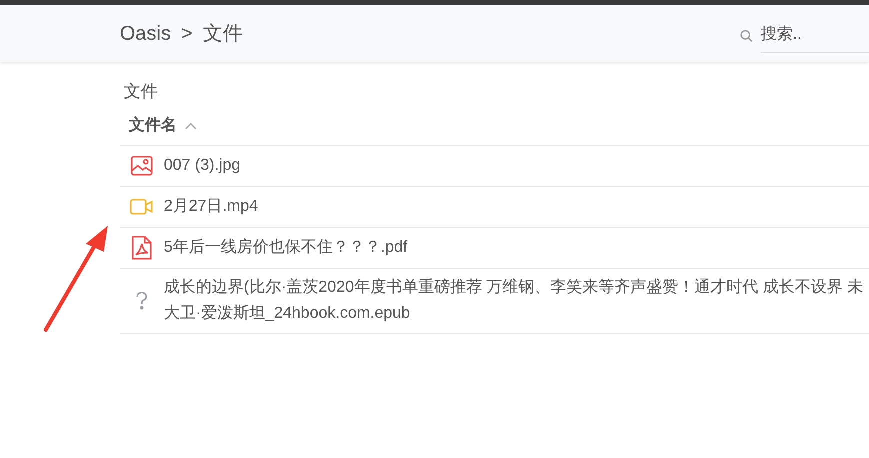  I want to click on search-icon, so click(746, 35).